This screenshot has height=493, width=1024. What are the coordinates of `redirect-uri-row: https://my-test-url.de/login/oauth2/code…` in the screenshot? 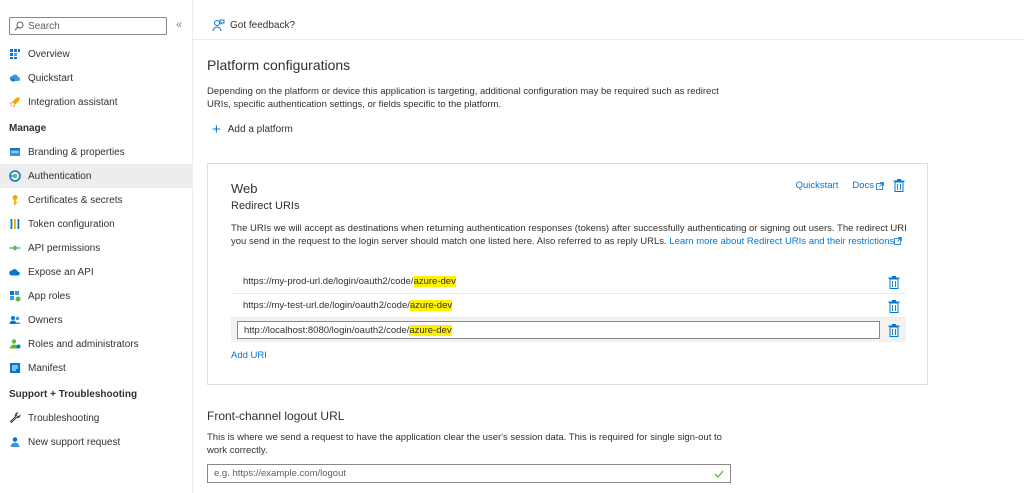 It's located at (568, 306).